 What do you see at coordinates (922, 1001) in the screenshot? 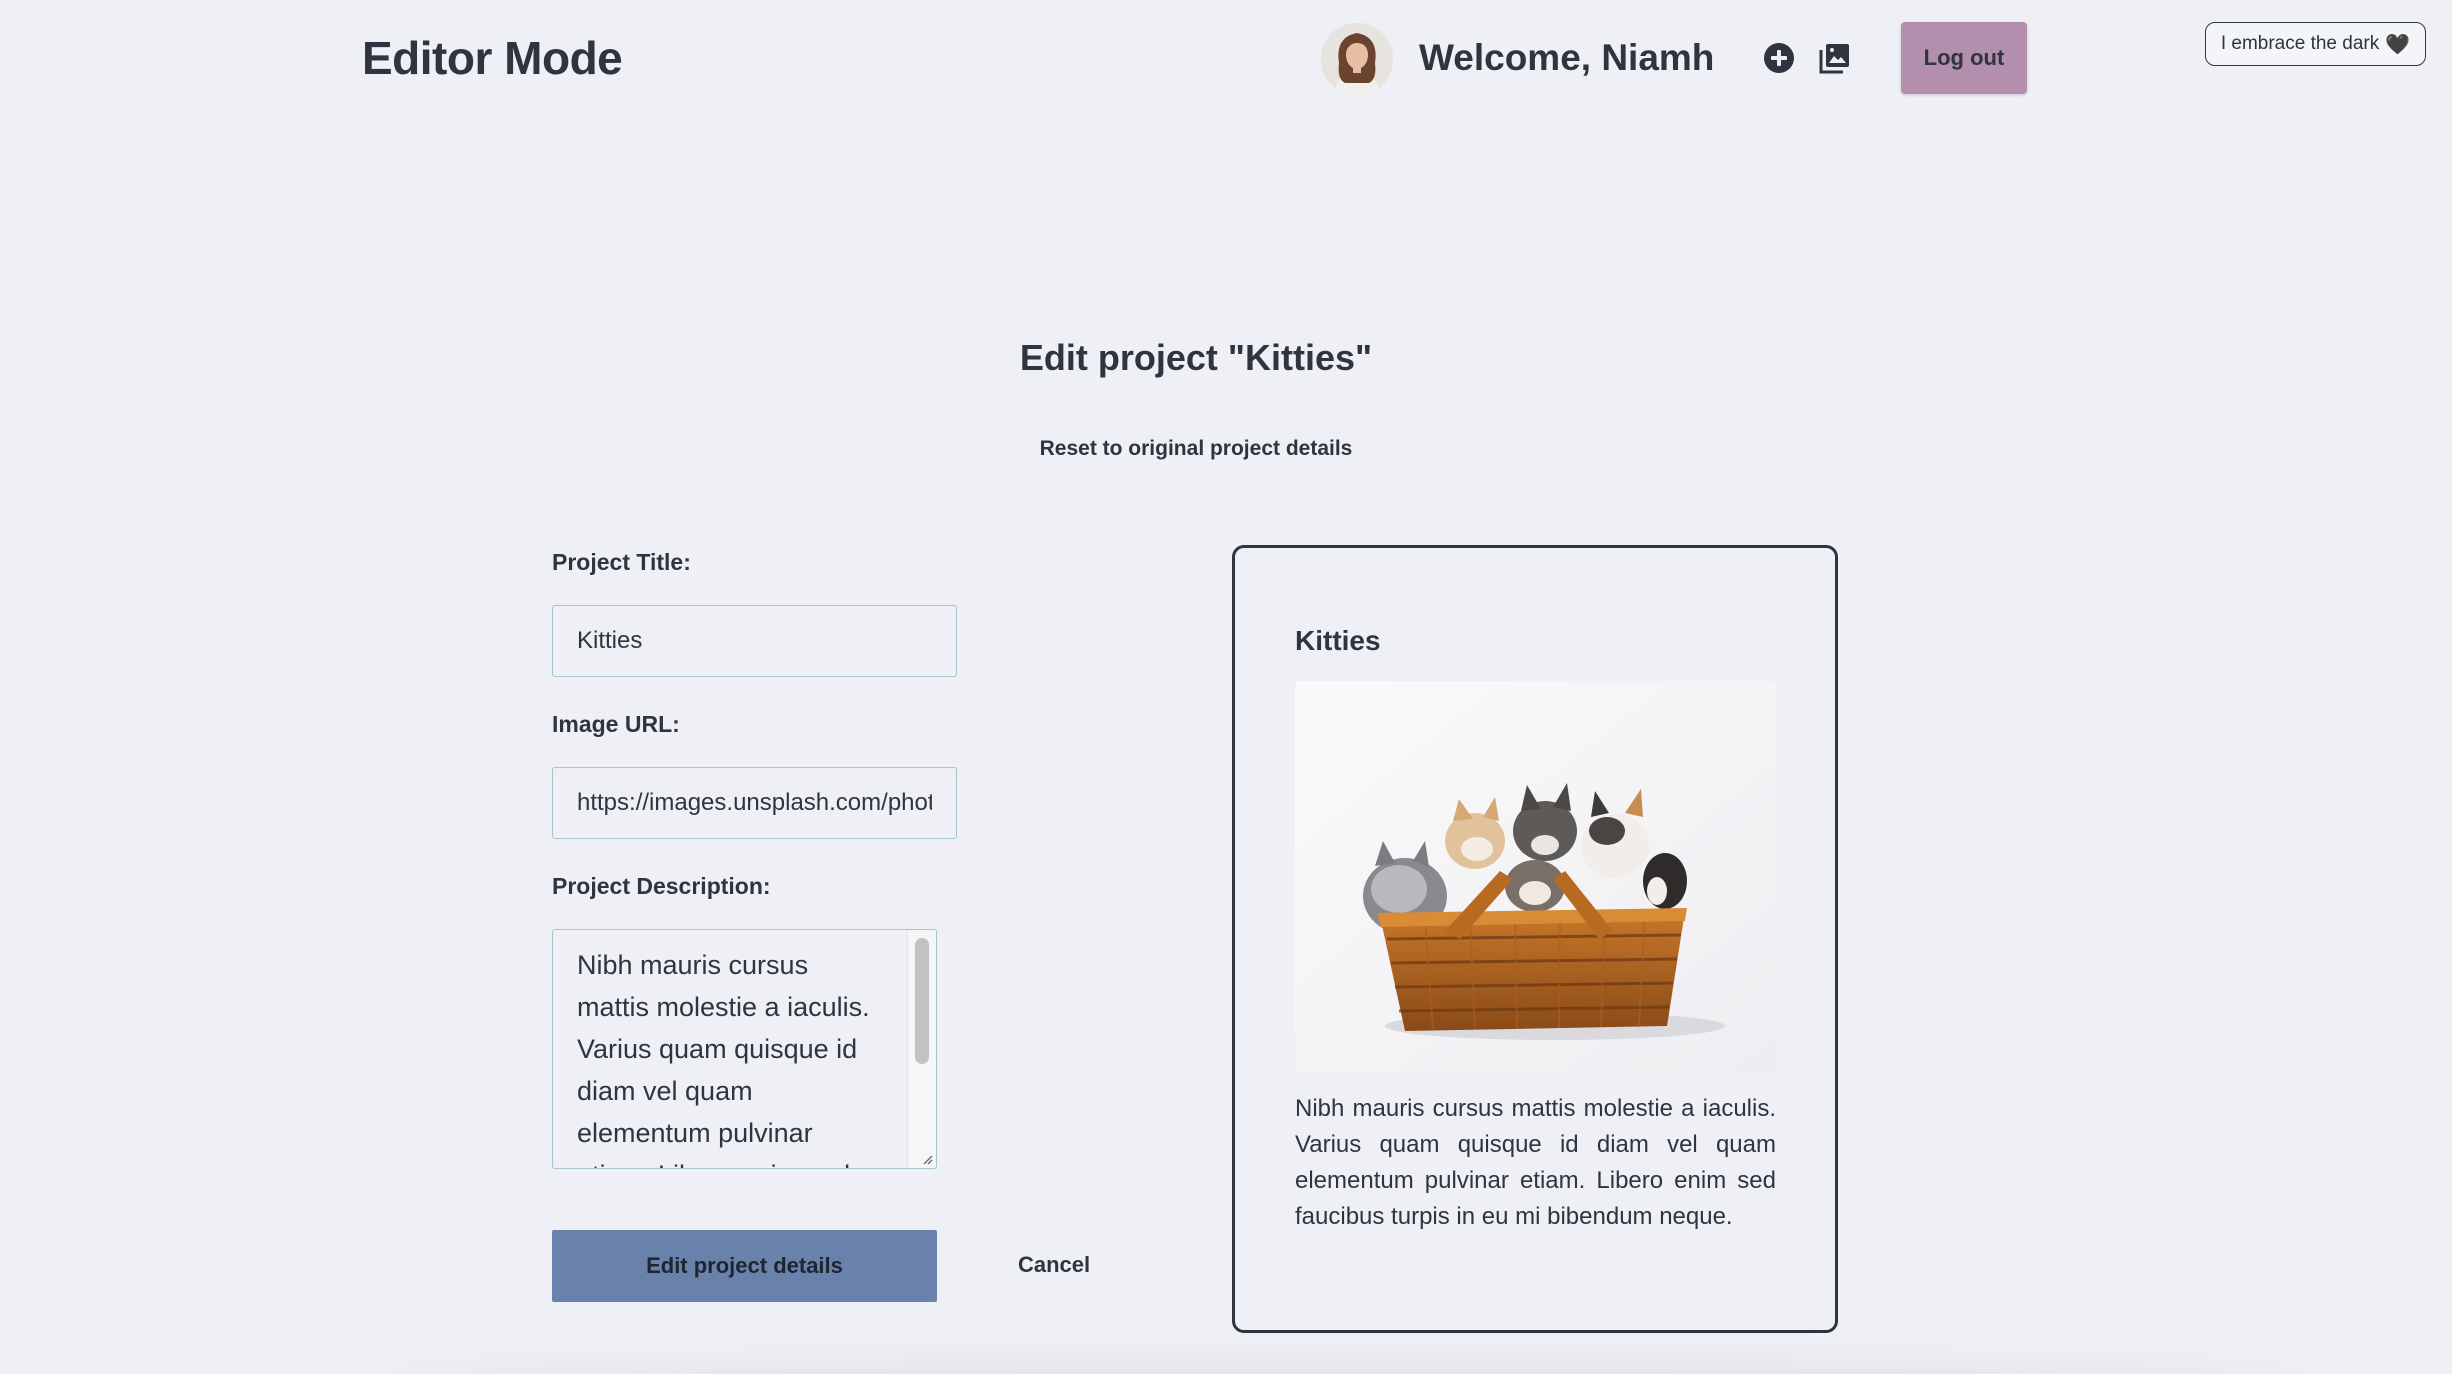
I see `scrollbar-thumb` at bounding box center [922, 1001].